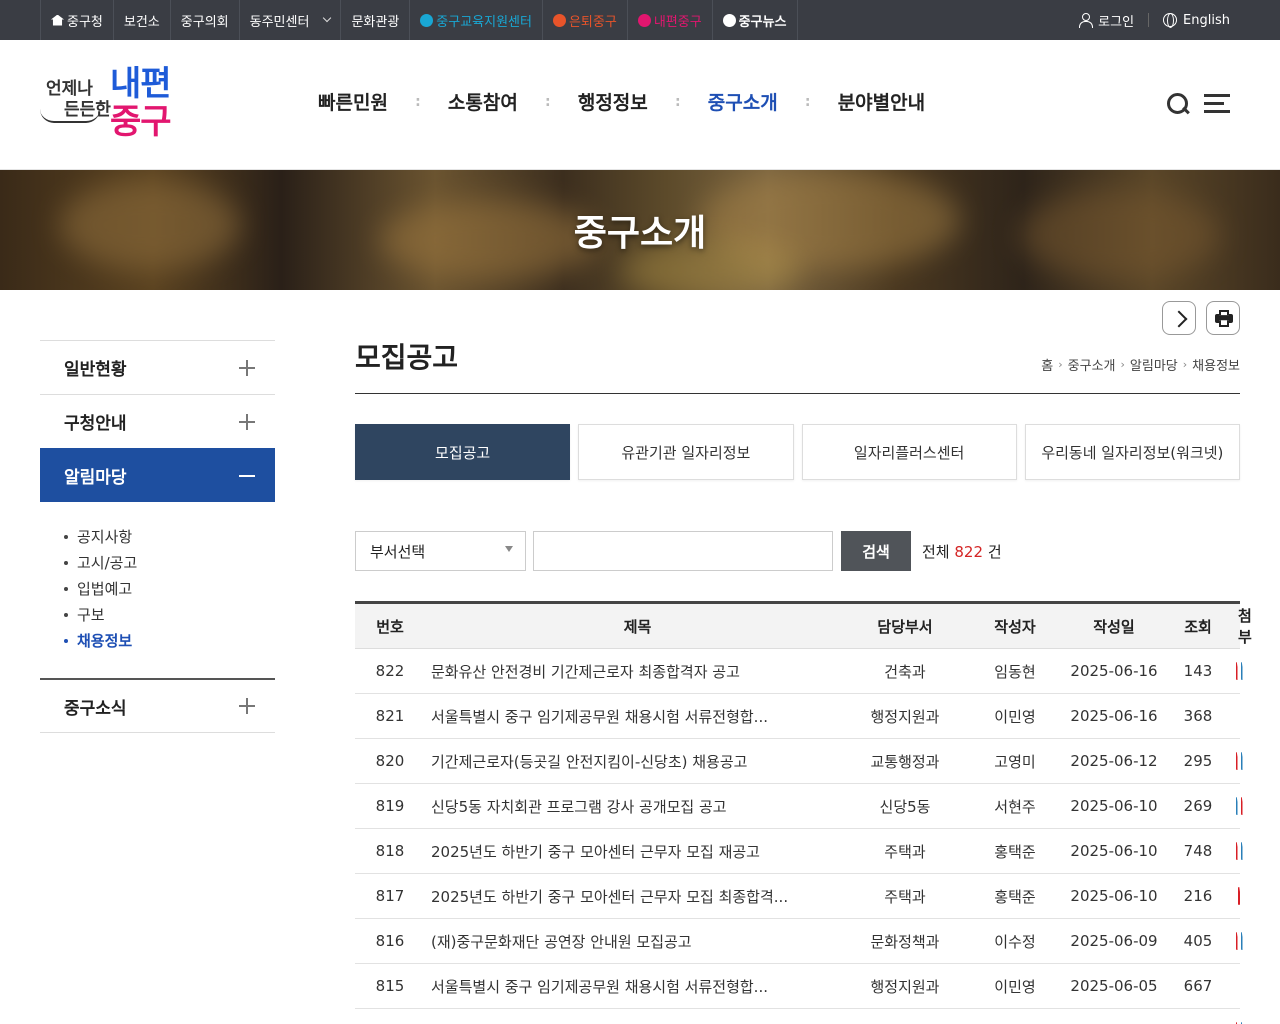 This screenshot has width=1280, height=1024. What do you see at coordinates (1216, 364) in the screenshot?
I see `breadcrumb-item: 채용정보` at bounding box center [1216, 364].